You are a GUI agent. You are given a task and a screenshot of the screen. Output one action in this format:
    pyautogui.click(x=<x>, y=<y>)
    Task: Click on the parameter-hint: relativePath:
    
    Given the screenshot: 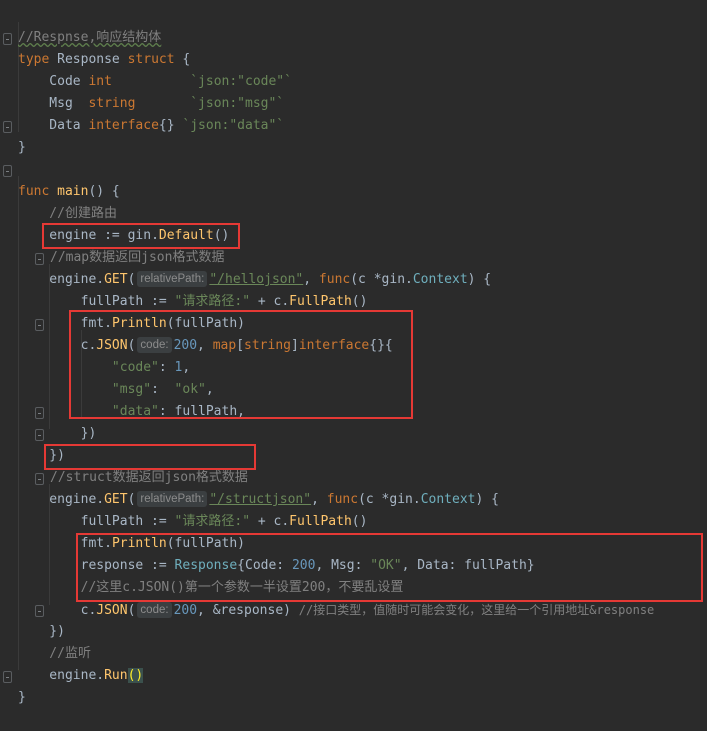 What is the action you would take?
    pyautogui.click(x=172, y=279)
    